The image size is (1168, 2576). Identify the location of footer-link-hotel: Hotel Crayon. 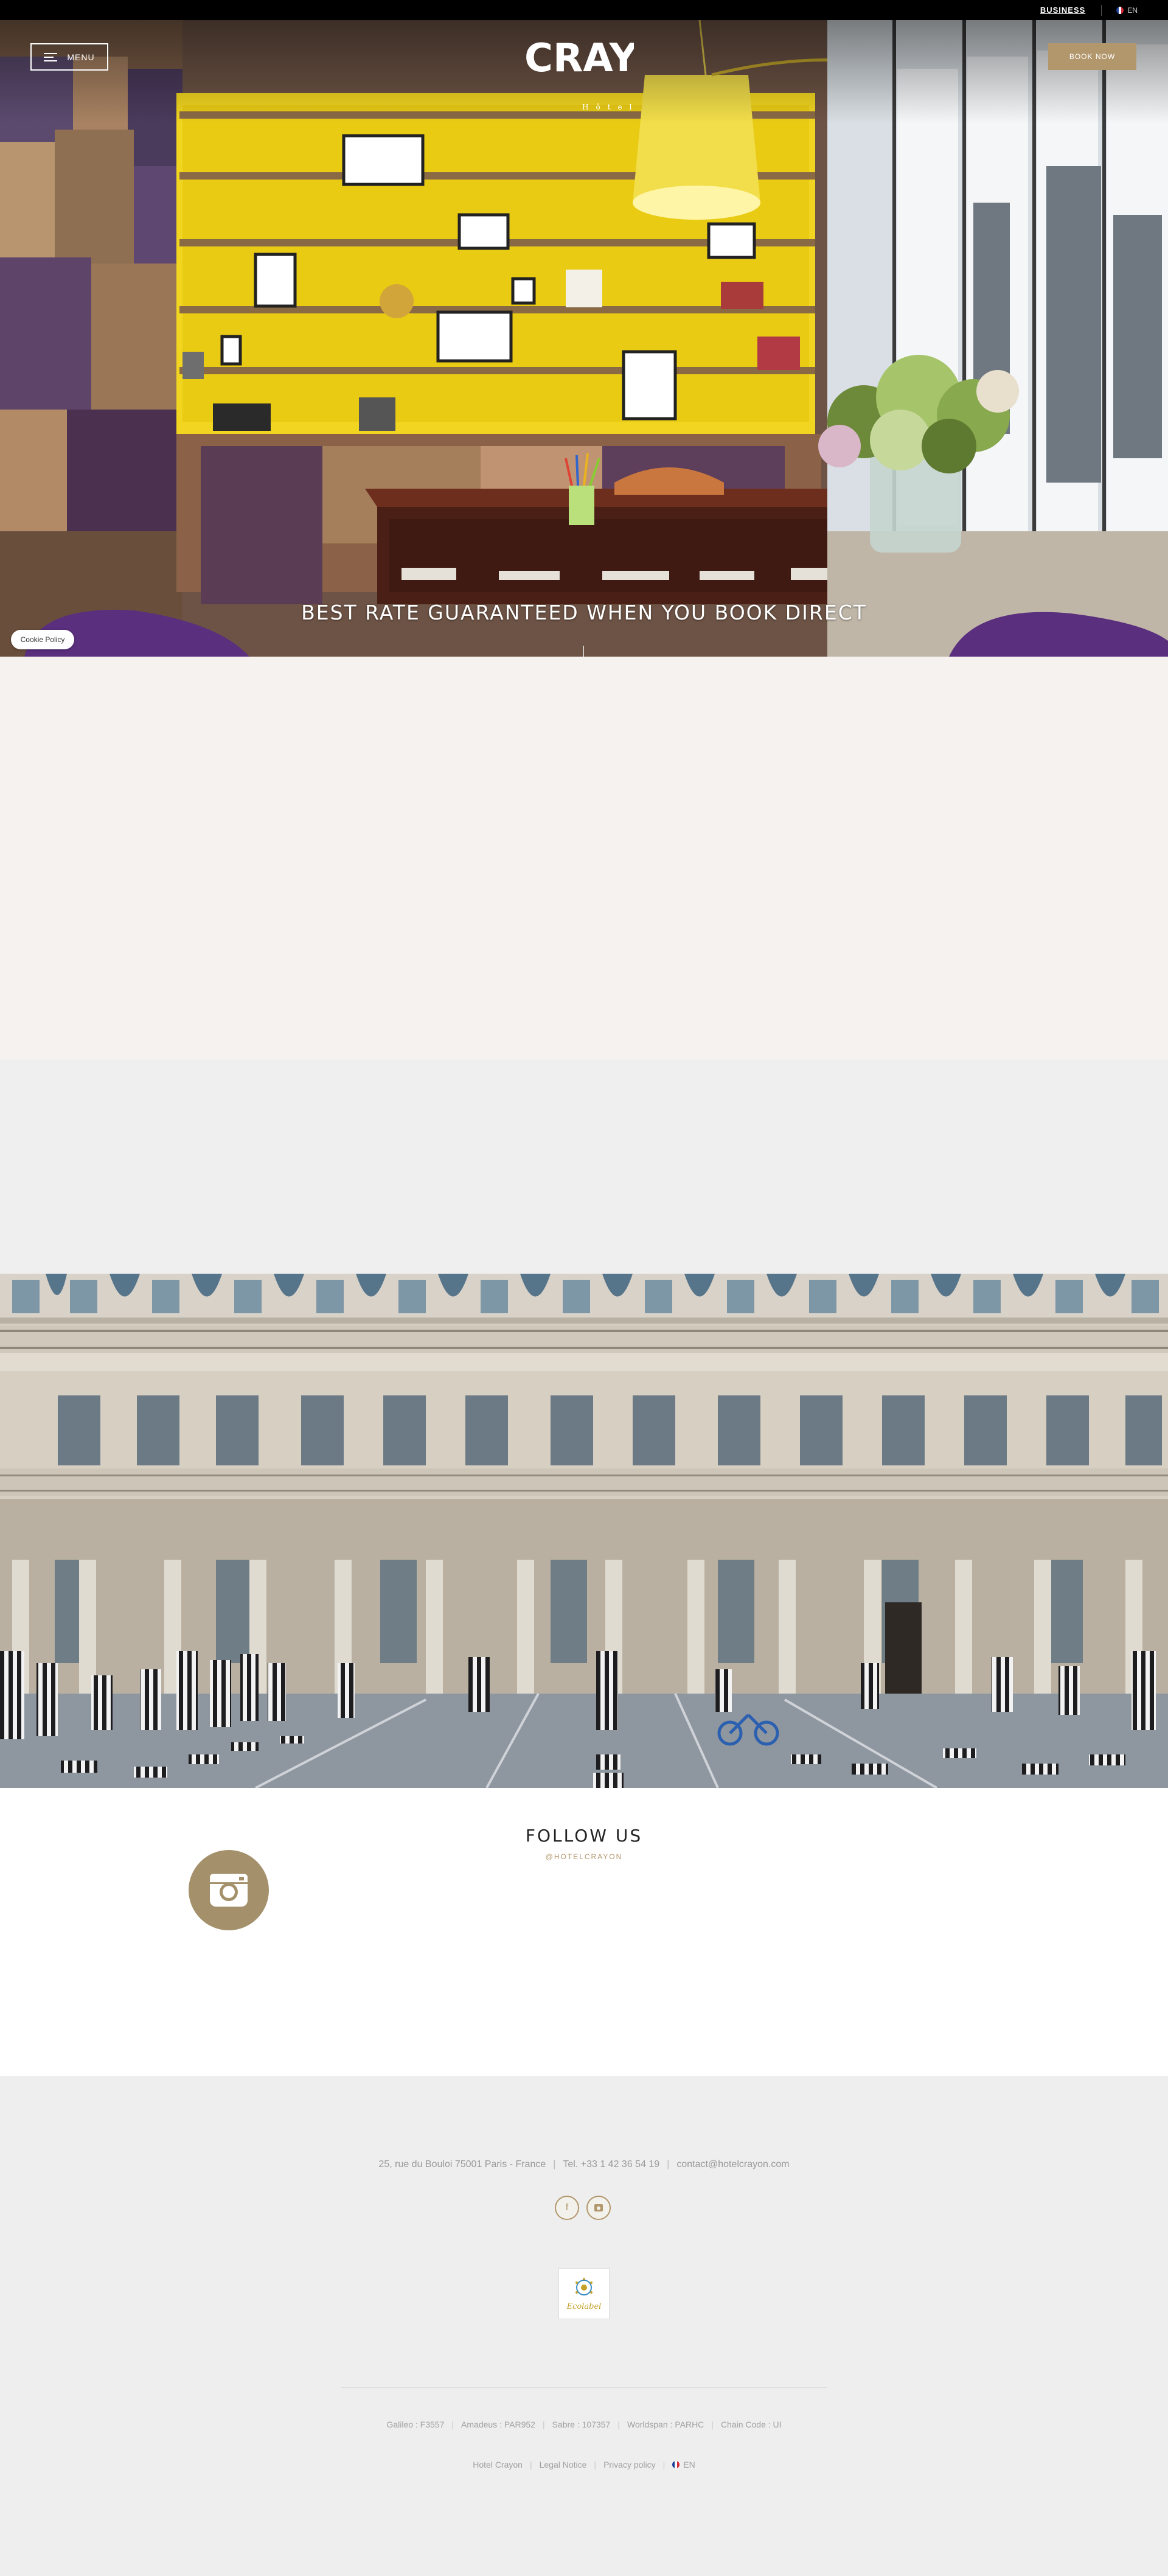
(498, 2465).